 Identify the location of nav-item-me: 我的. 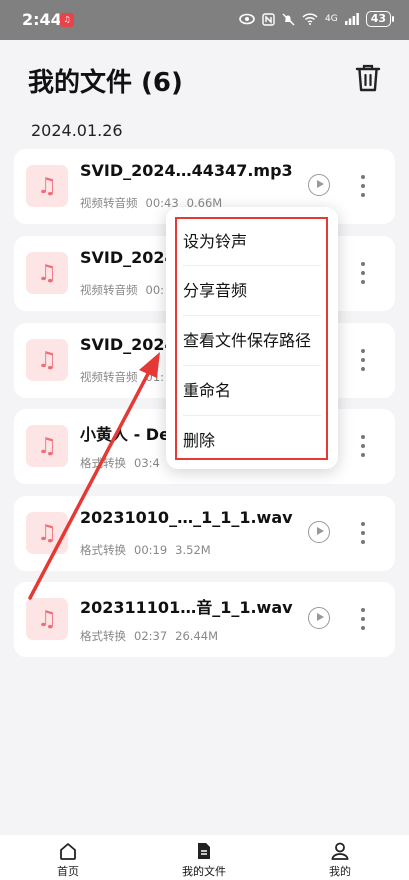
(340, 860).